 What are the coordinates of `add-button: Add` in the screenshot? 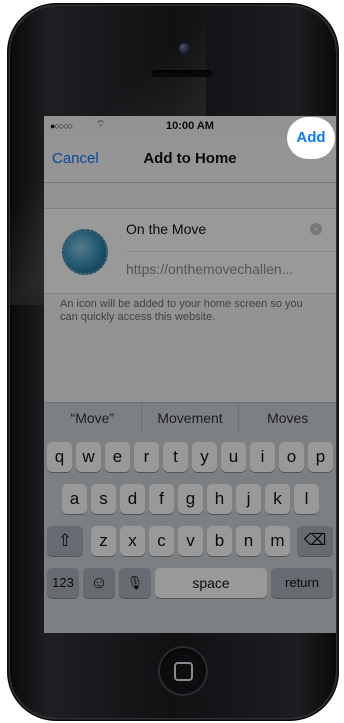 It's located at (311, 138).